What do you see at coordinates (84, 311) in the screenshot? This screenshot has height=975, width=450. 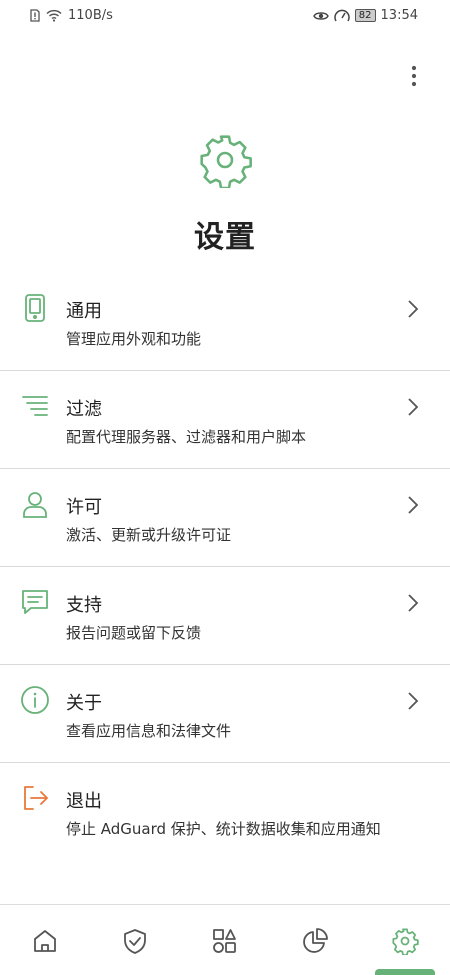 I see `menu-item-title: 通用` at bounding box center [84, 311].